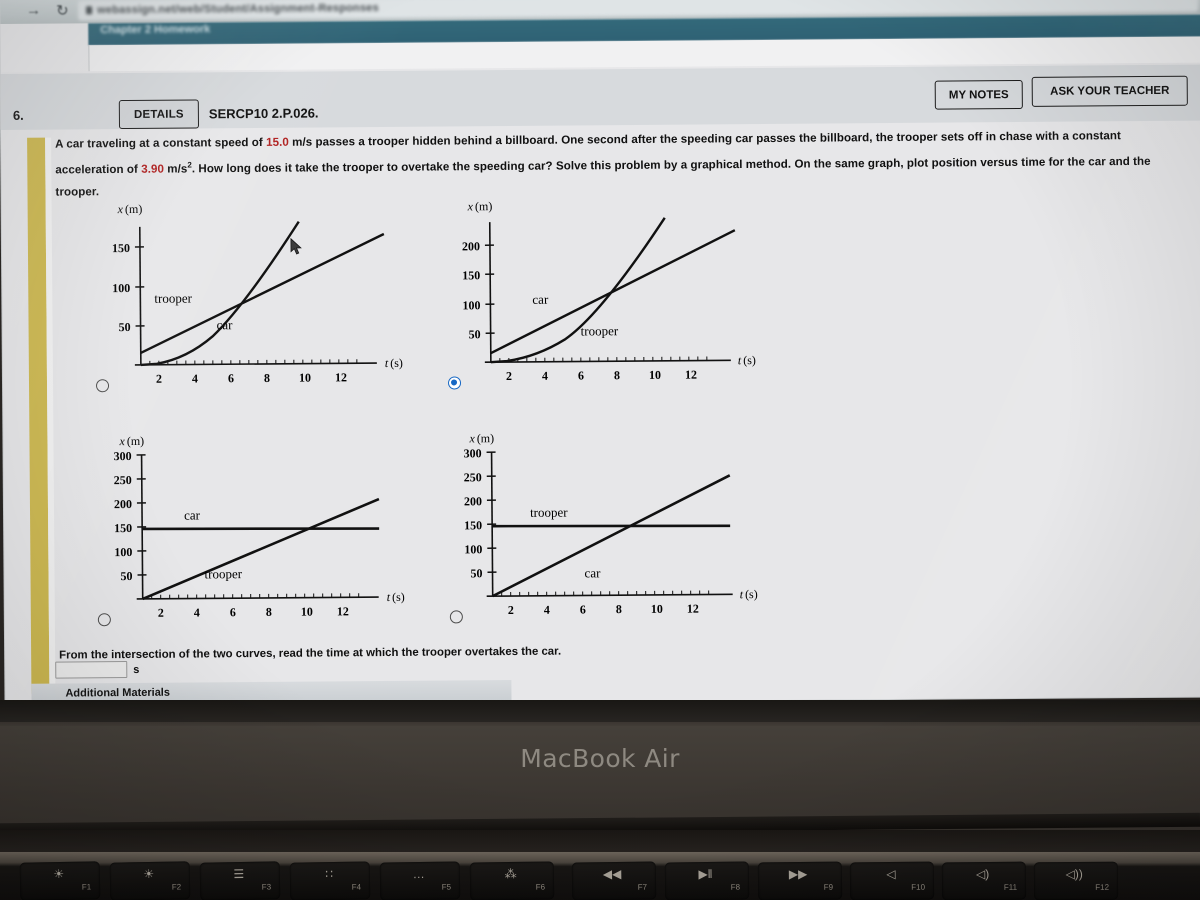  I want to click on graph-b-ylabel: x (m), so click(480, 206).